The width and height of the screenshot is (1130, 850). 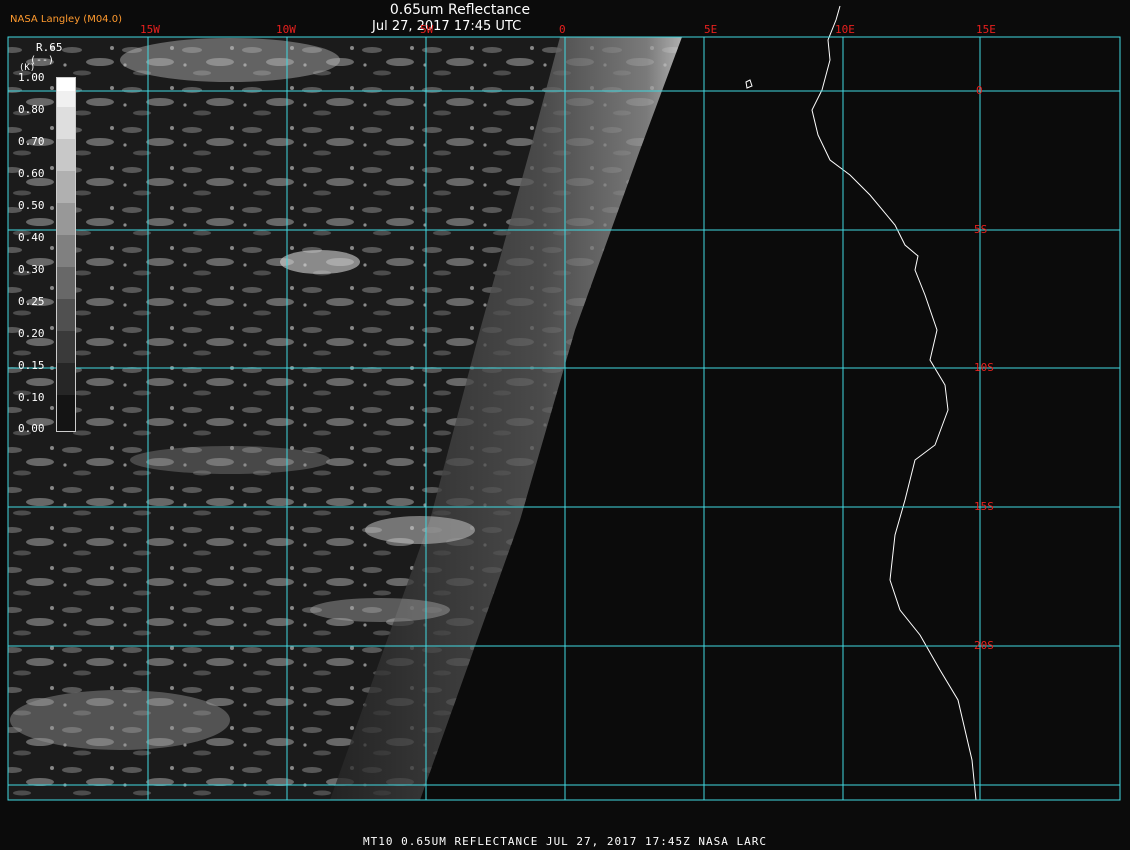 I want to click on legend-tick: 0.70, so click(x=31, y=141).